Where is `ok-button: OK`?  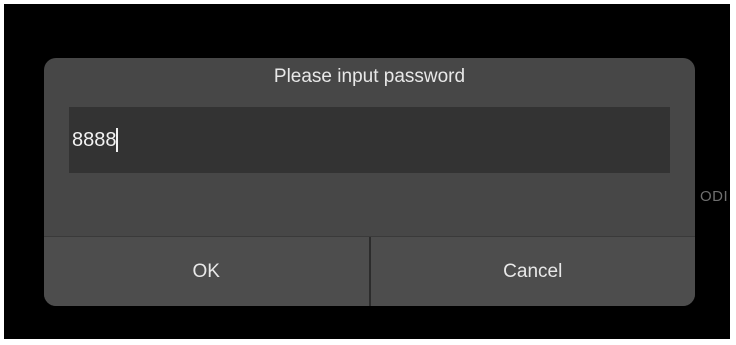 ok-button: OK is located at coordinates (206, 271).